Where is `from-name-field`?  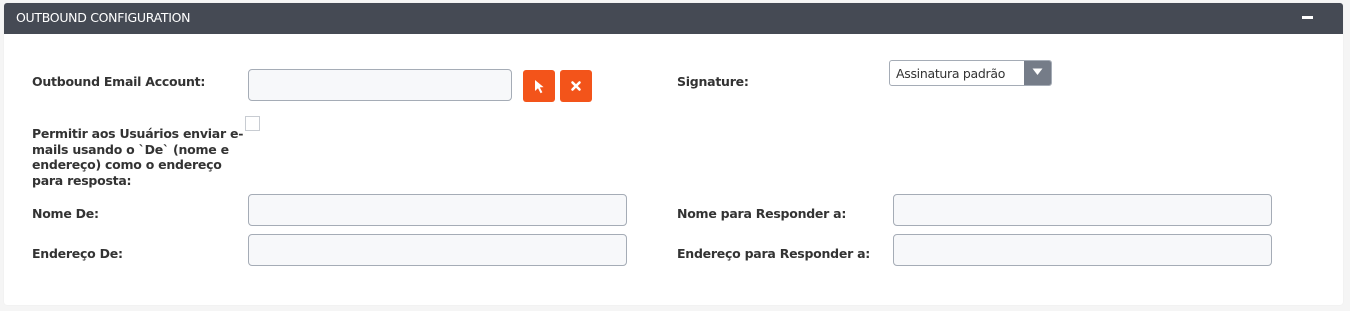 from-name-field is located at coordinates (437, 210).